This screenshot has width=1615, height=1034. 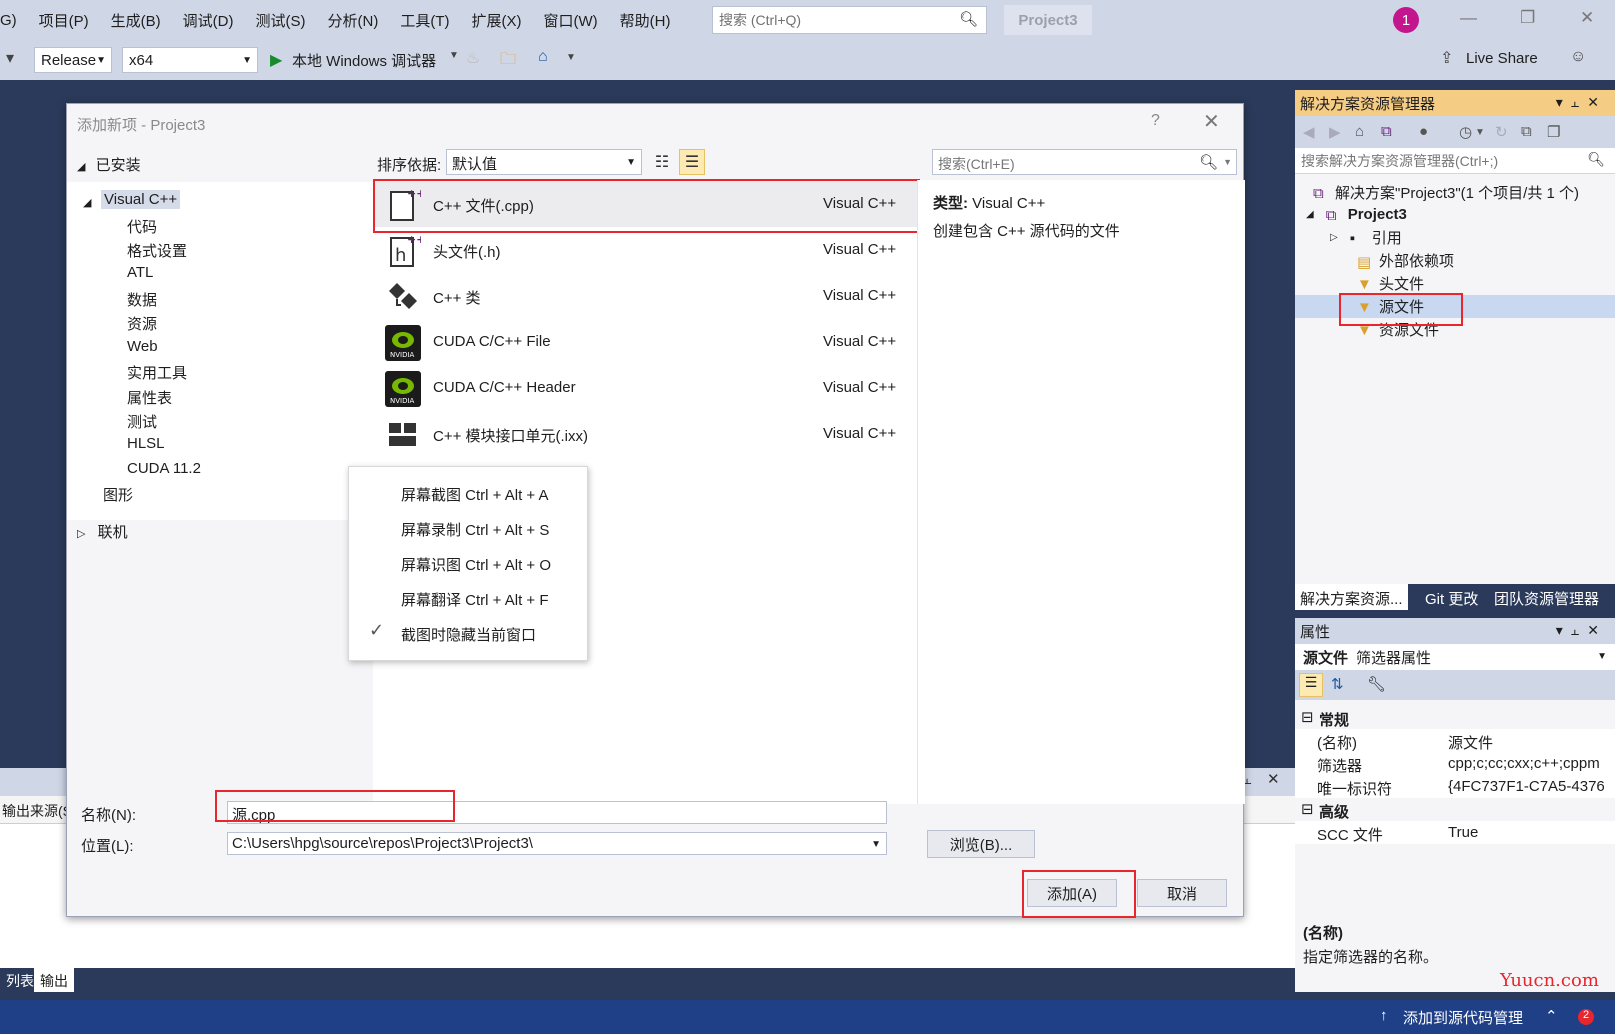 I want to click on tree-item-atl: ATL, so click(x=140, y=272).